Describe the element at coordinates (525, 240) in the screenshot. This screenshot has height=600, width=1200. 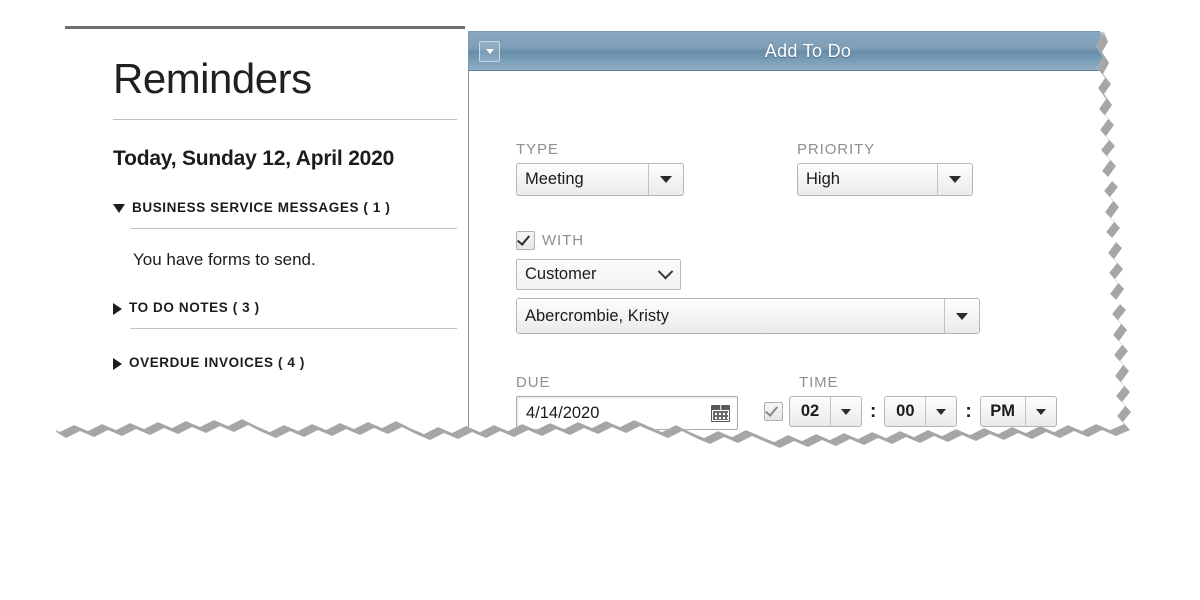
I see `with-checkbox` at that location.